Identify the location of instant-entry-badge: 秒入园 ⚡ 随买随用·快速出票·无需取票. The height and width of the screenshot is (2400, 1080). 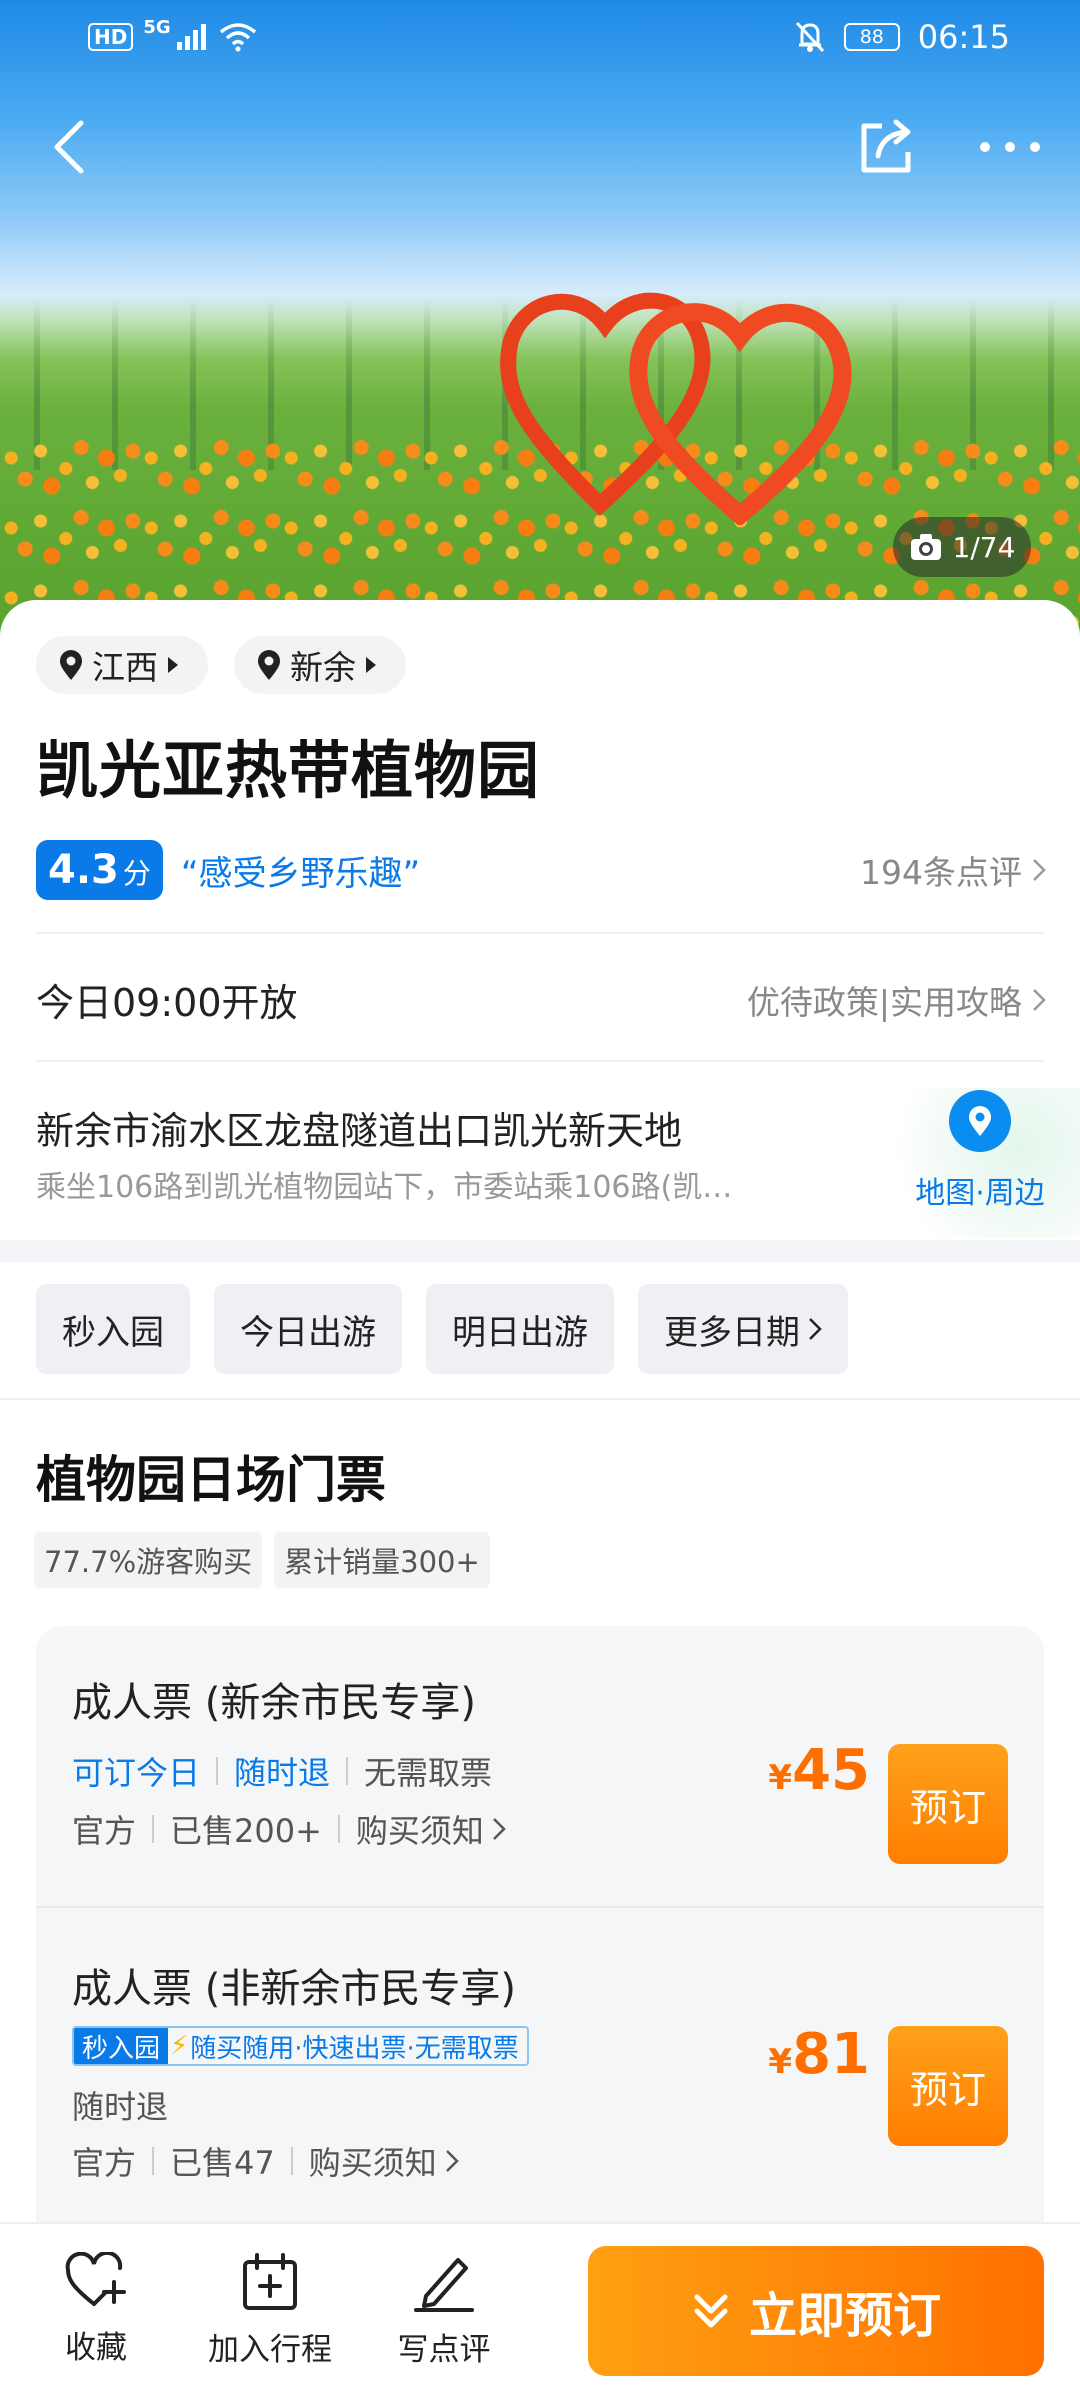
(300, 2046).